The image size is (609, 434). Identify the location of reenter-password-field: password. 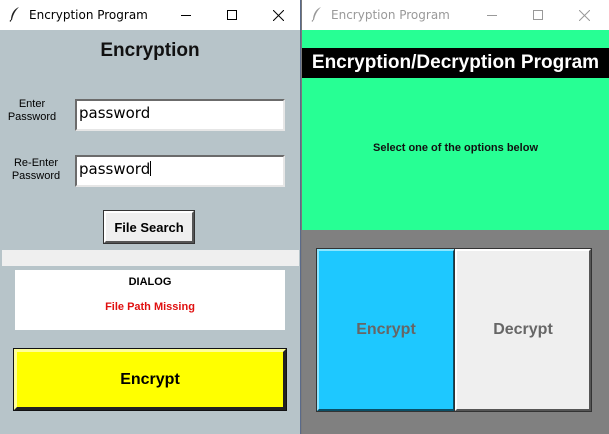
(180, 171).